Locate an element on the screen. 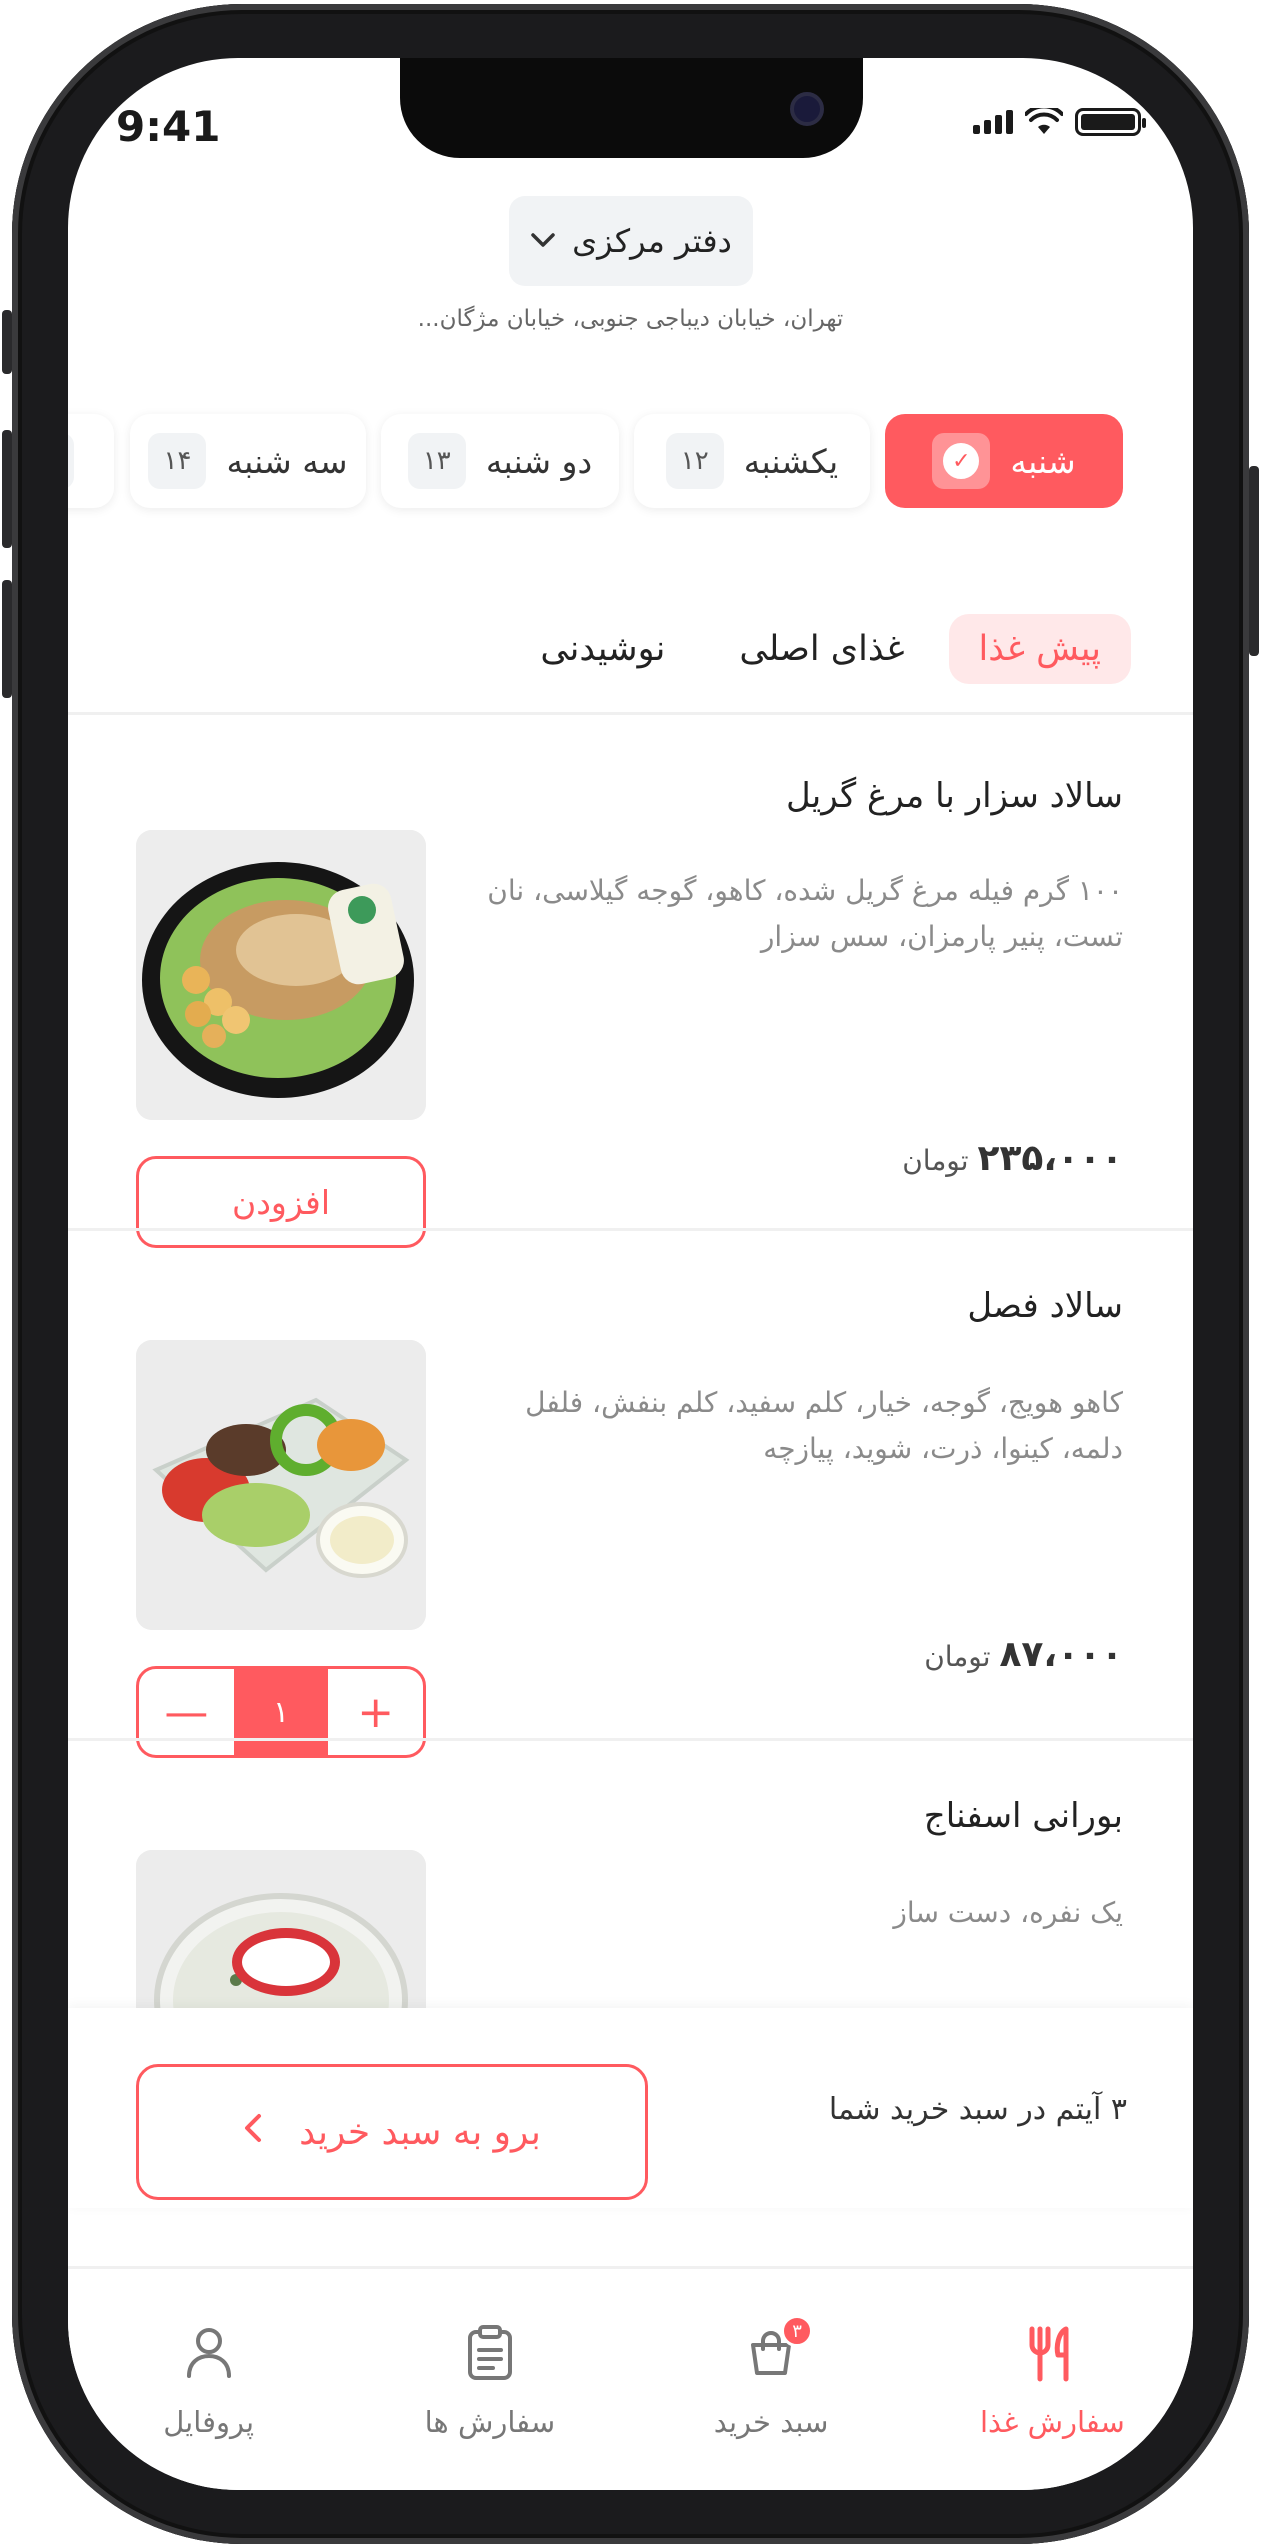  nav-profile: پروفایل is located at coordinates (208, 2379).